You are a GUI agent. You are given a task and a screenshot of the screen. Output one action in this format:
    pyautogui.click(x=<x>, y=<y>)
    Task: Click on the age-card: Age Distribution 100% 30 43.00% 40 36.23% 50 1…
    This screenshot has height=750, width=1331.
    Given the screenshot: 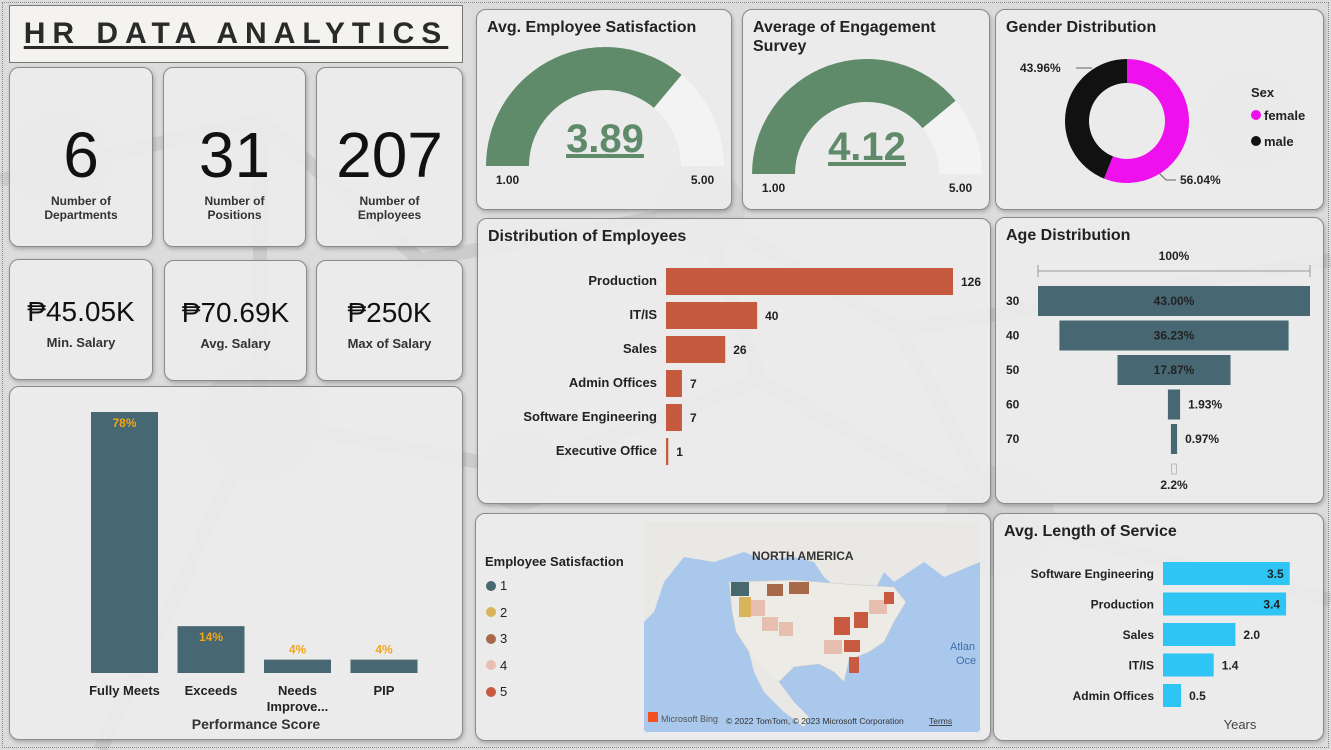 What is the action you would take?
    pyautogui.click(x=1159, y=360)
    